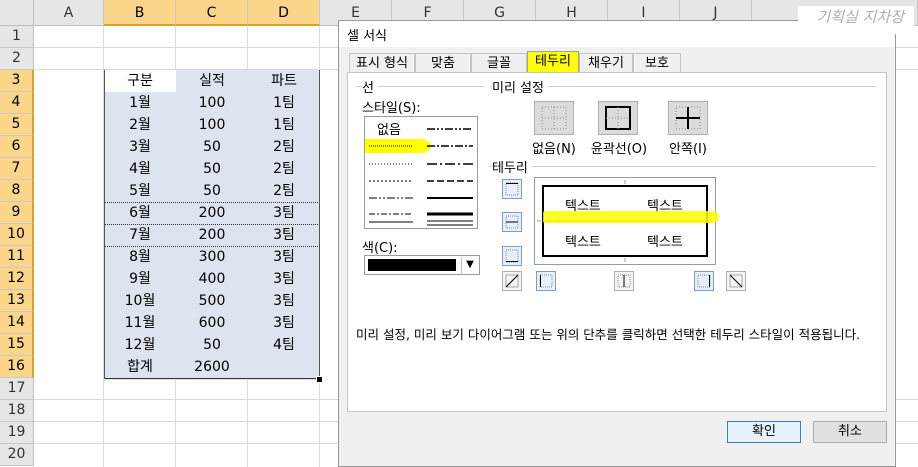 The height and width of the screenshot is (467, 918). What do you see at coordinates (140, 323) in the screenshot?
I see `table-cell: 11월` at bounding box center [140, 323].